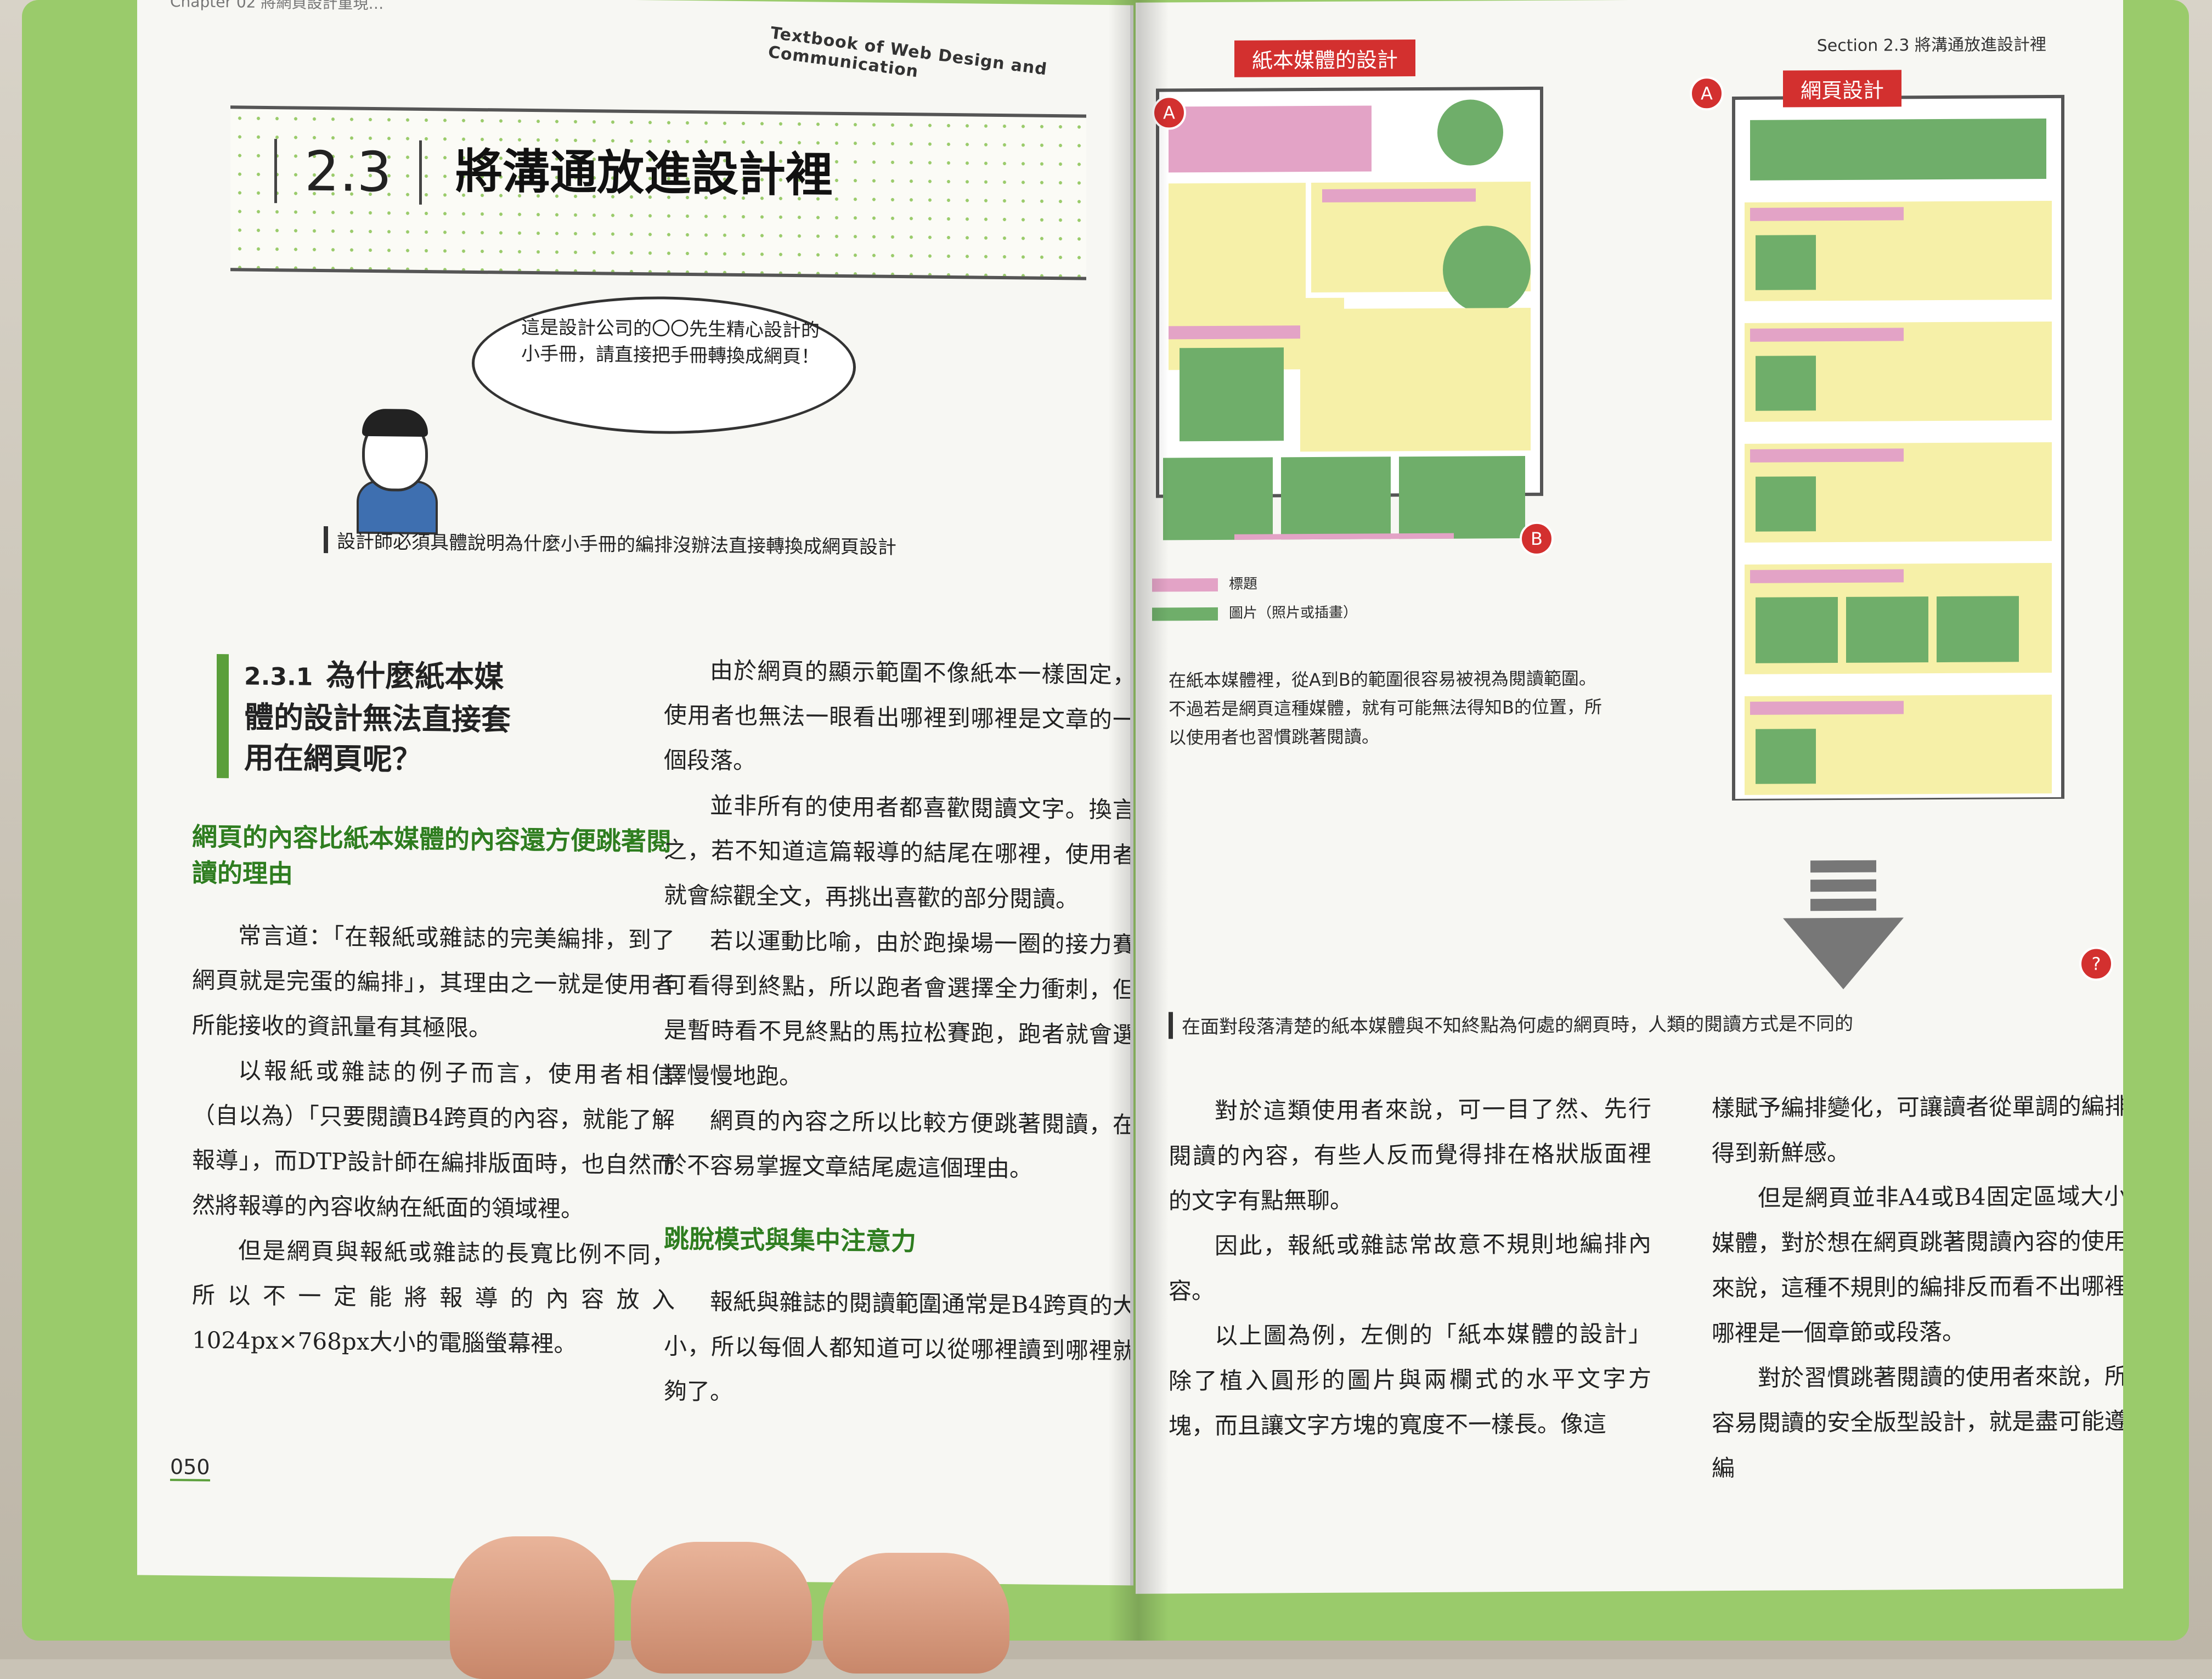 This screenshot has height=1679, width=2212. Describe the element at coordinates (432, 855) in the screenshot. I see `heading-a: 網頁的內容比紙本媒體的內容還方便跳著閱讀的理由` at that location.